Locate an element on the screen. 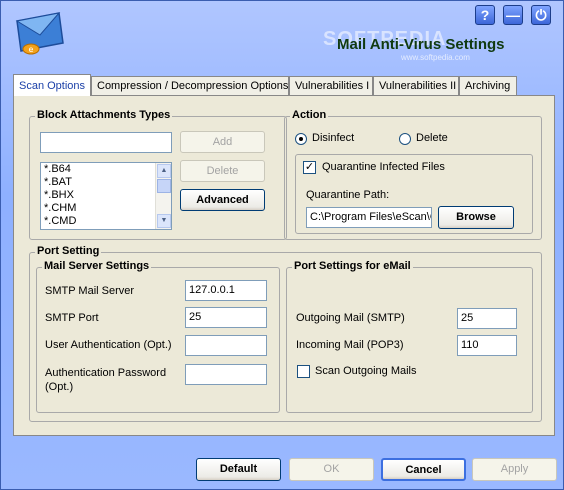 The image size is (564, 490). port-setting-legend: Port Setting is located at coordinates (68, 251).